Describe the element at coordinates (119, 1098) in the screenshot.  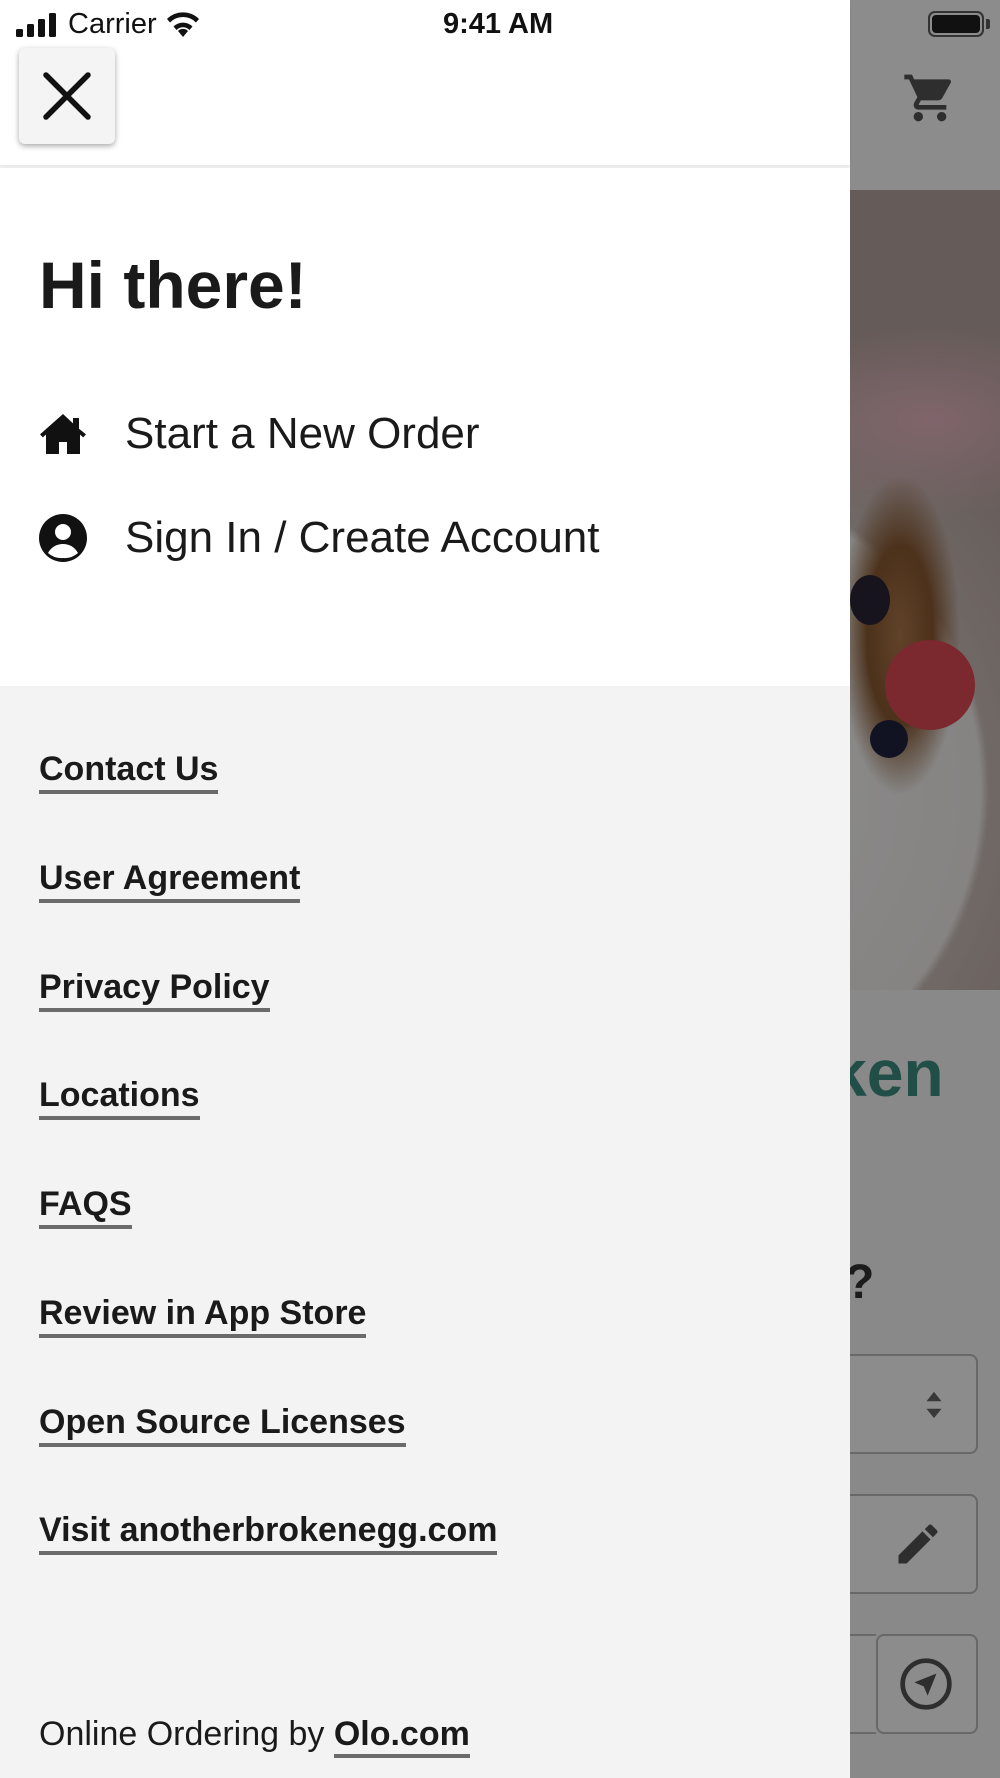
I see `locations-link: Locations` at that location.